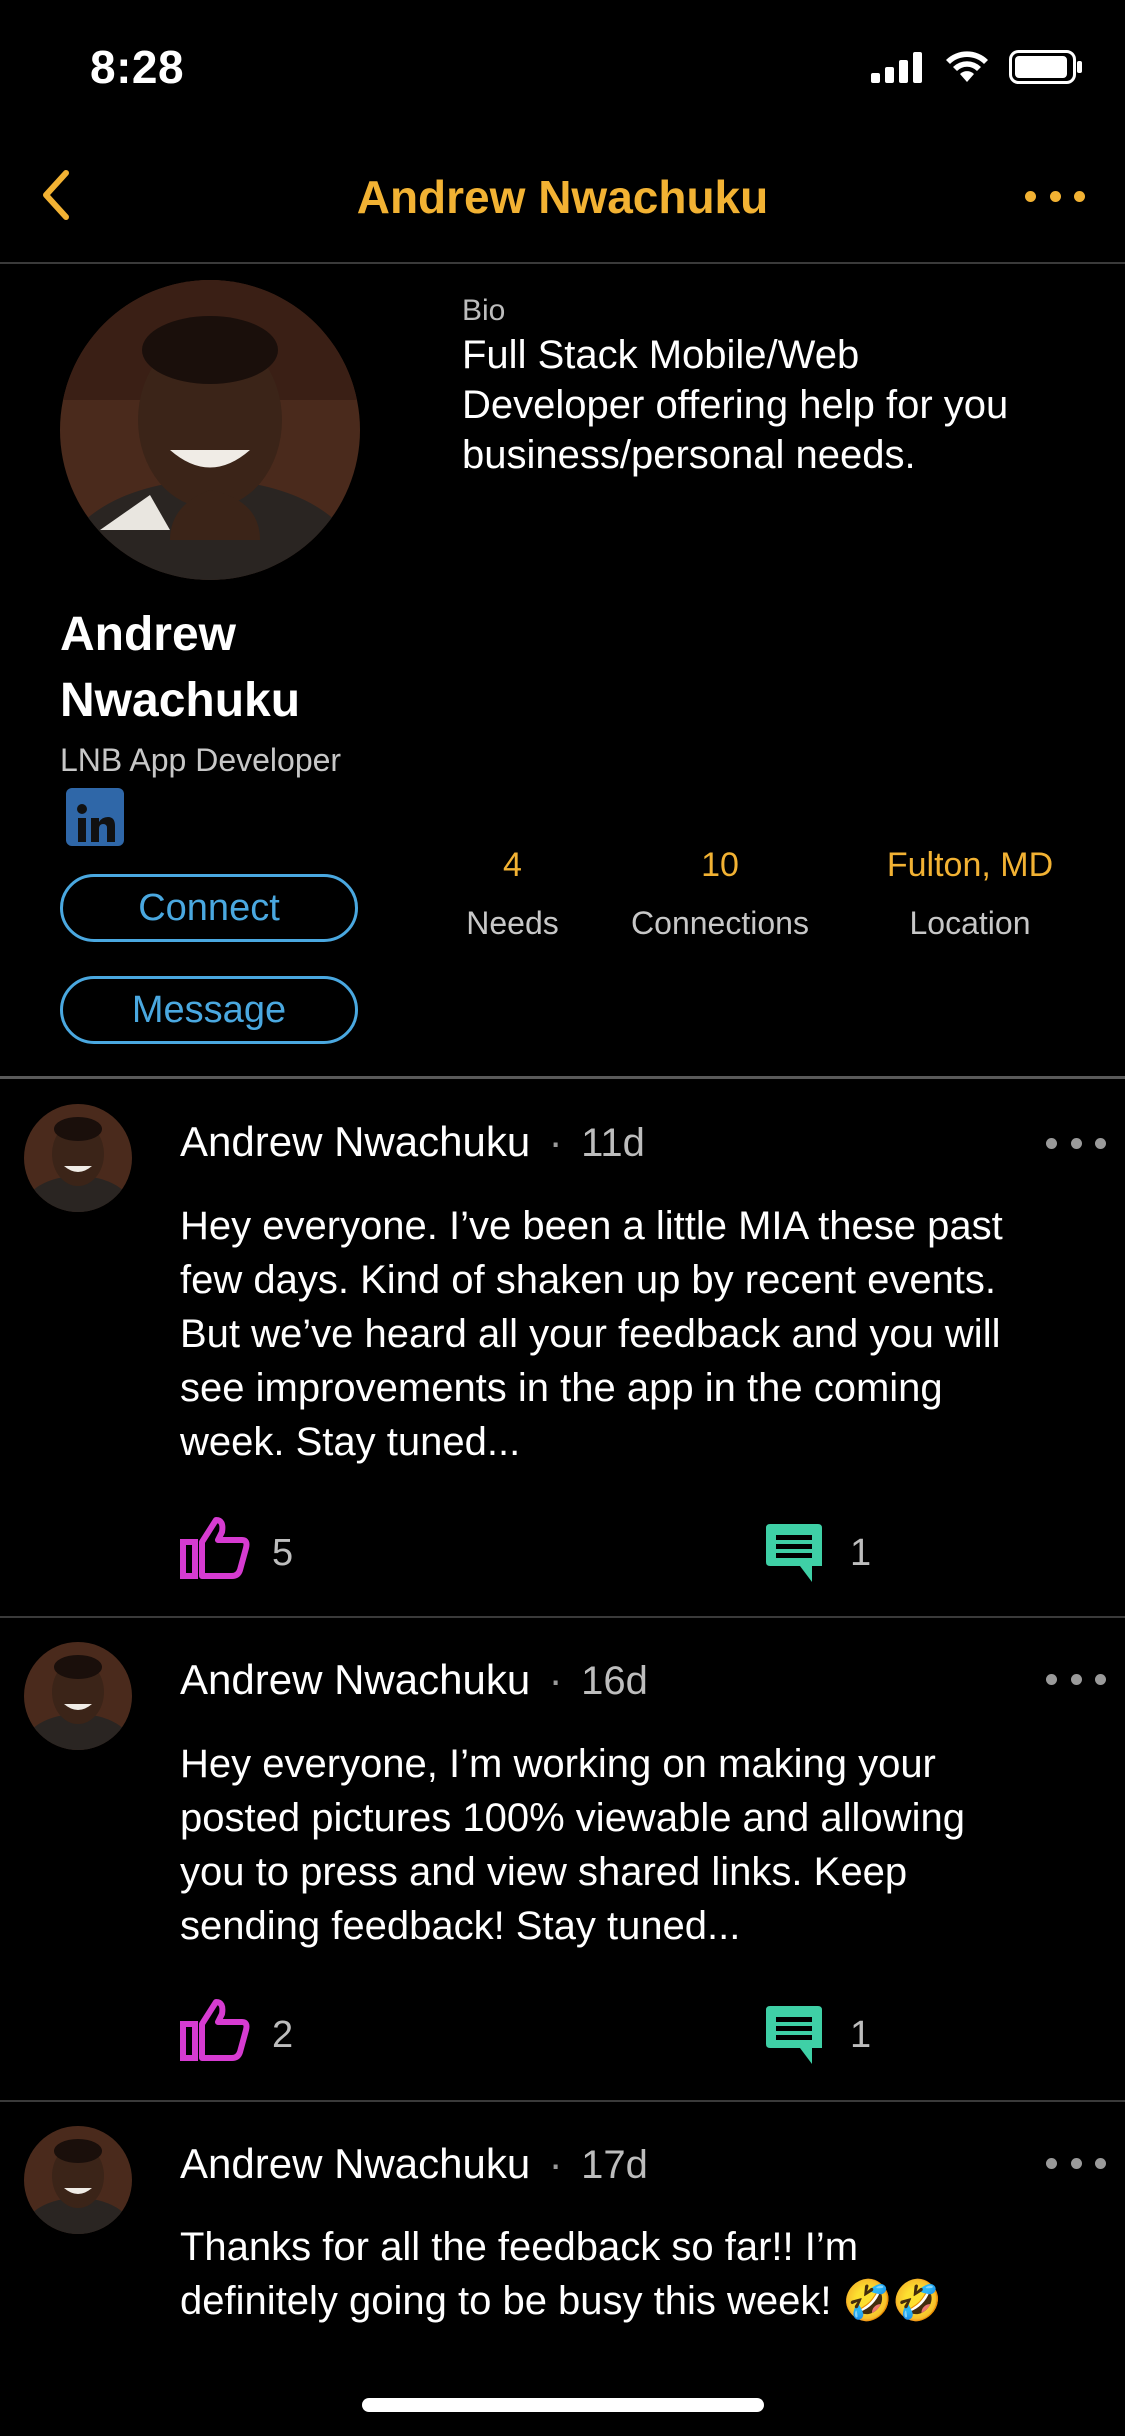 Image resolution: width=1125 pixels, height=2436 pixels. I want to click on profile-name-line2: Nwachuku, so click(180, 700).